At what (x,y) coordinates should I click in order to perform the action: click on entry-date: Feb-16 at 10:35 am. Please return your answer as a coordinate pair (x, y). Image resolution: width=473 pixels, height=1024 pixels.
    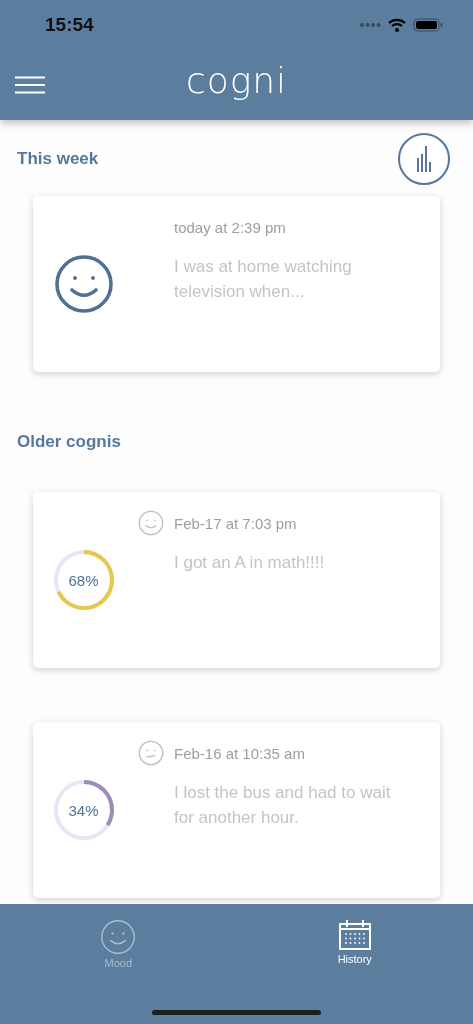
    Looking at the image, I should click on (239, 753).